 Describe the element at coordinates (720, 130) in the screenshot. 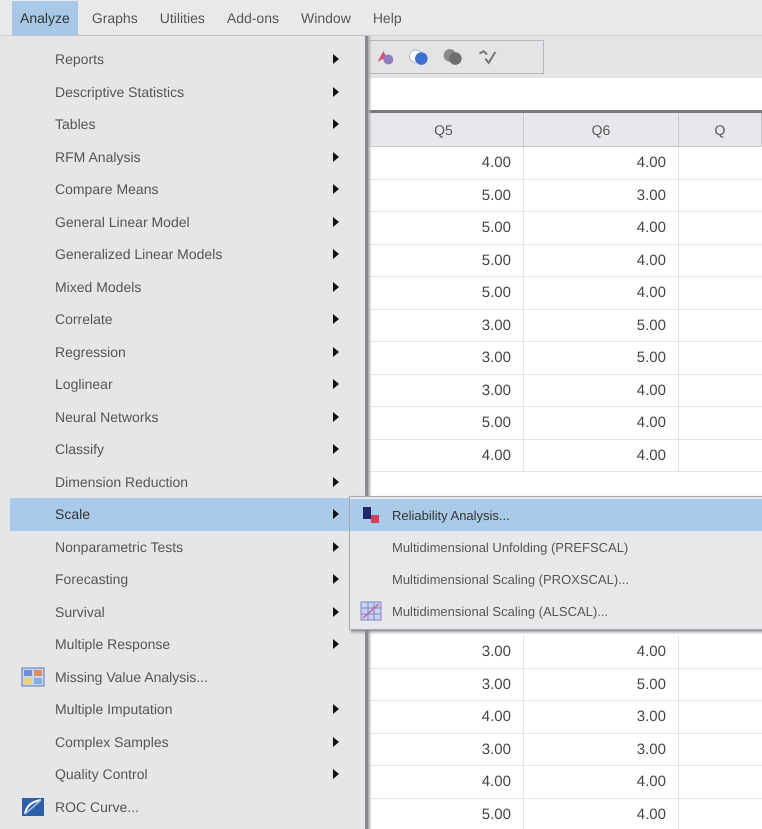

I see `column-header: Q` at that location.